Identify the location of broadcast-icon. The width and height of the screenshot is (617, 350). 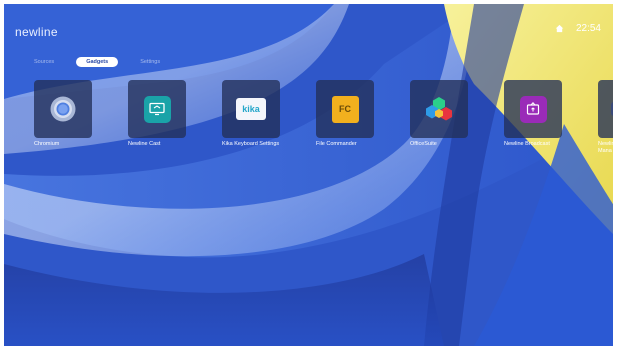
(533, 109).